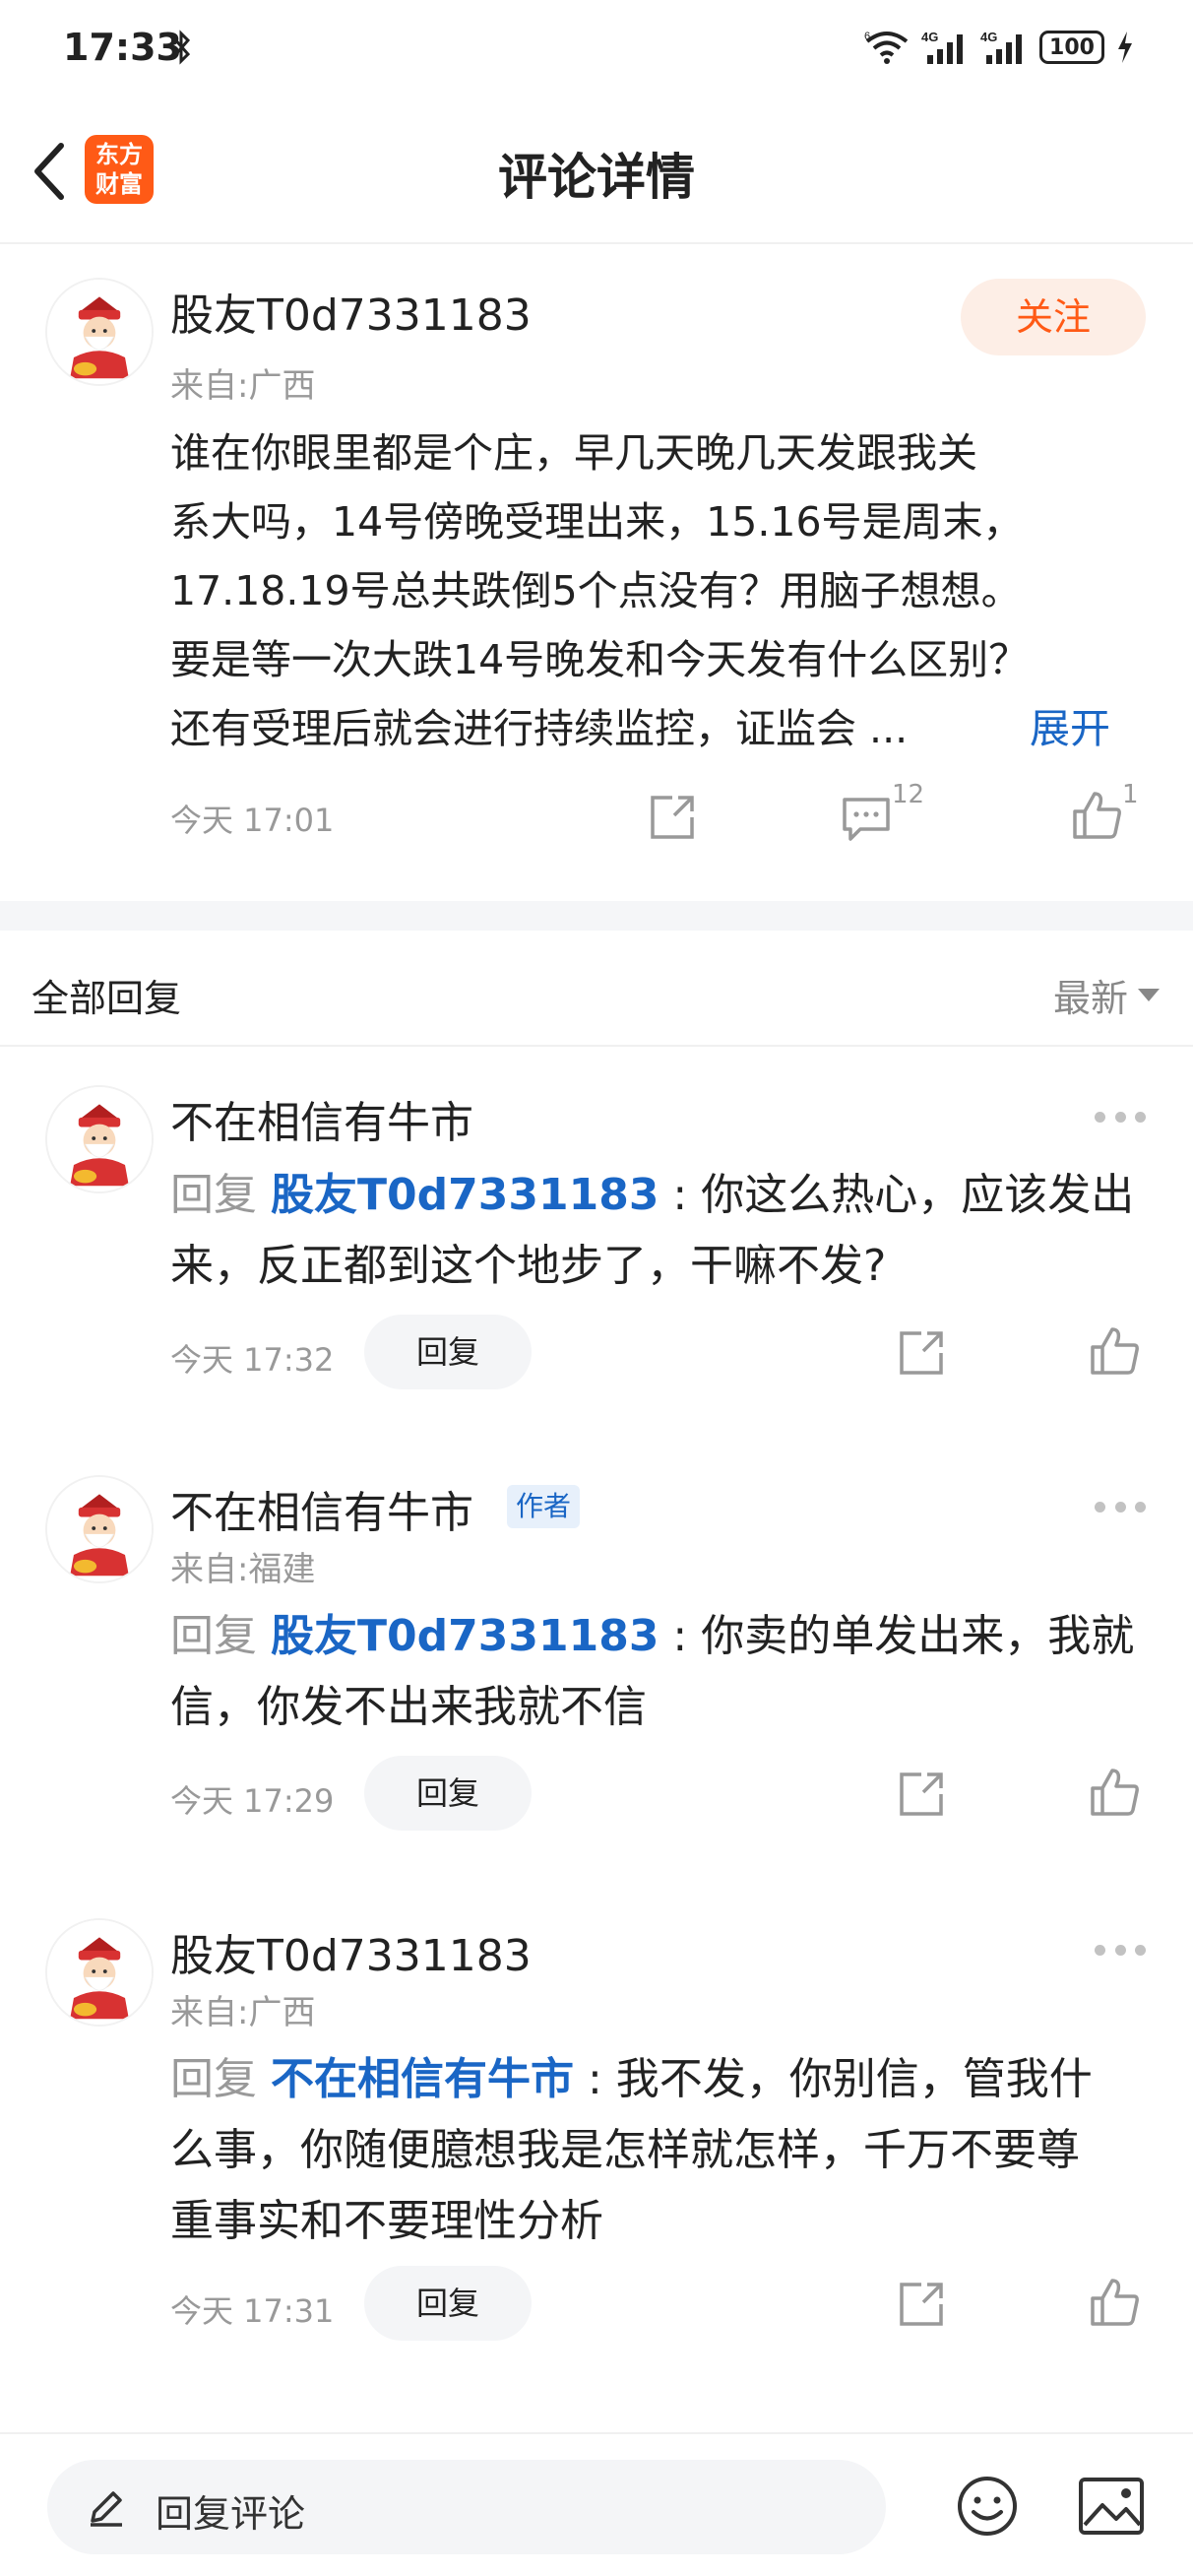 This screenshot has height=2576, width=1193. Describe the element at coordinates (886, 47) in the screenshot. I see `wifi-icon: 6` at that location.